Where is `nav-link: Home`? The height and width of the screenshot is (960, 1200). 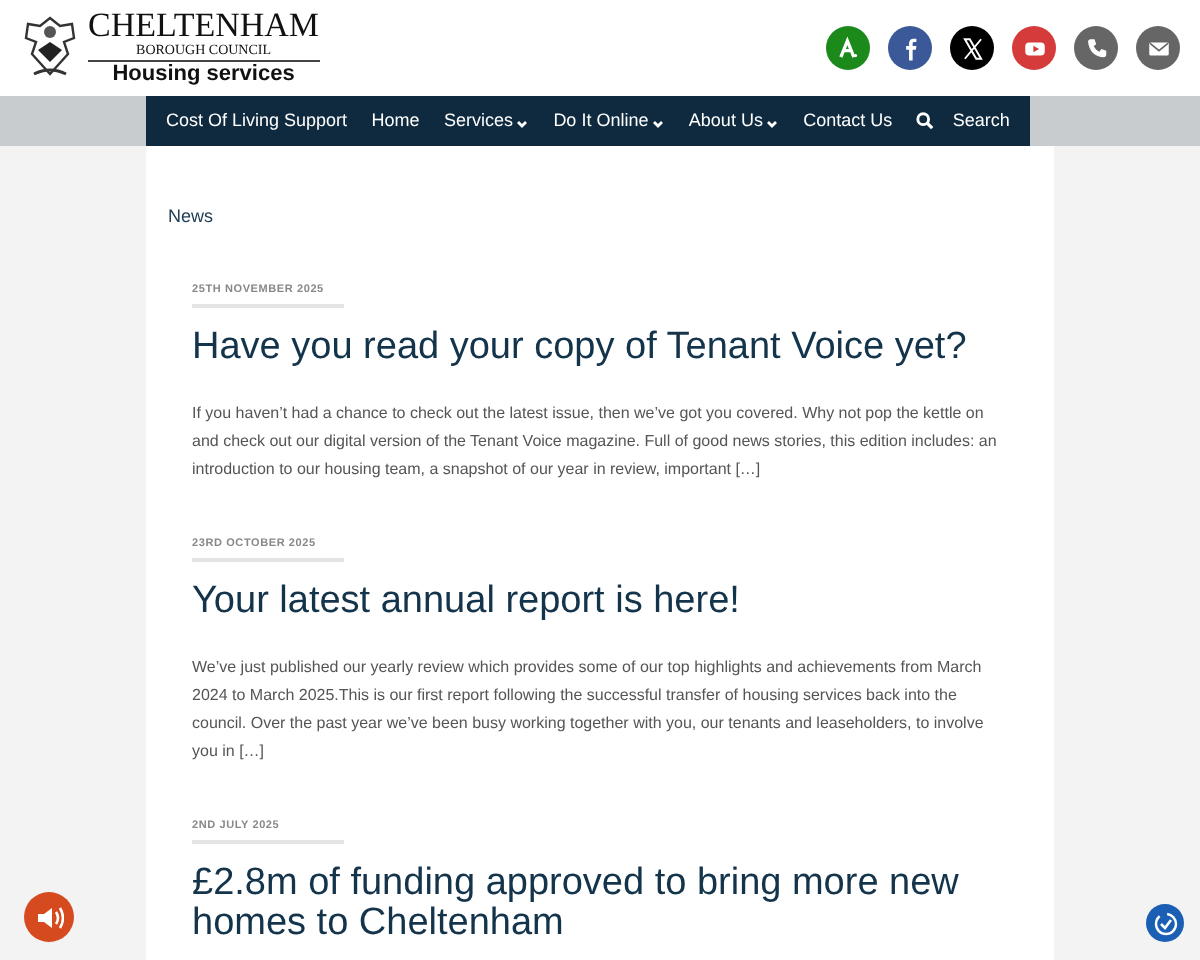 nav-link: Home is located at coordinates (395, 121).